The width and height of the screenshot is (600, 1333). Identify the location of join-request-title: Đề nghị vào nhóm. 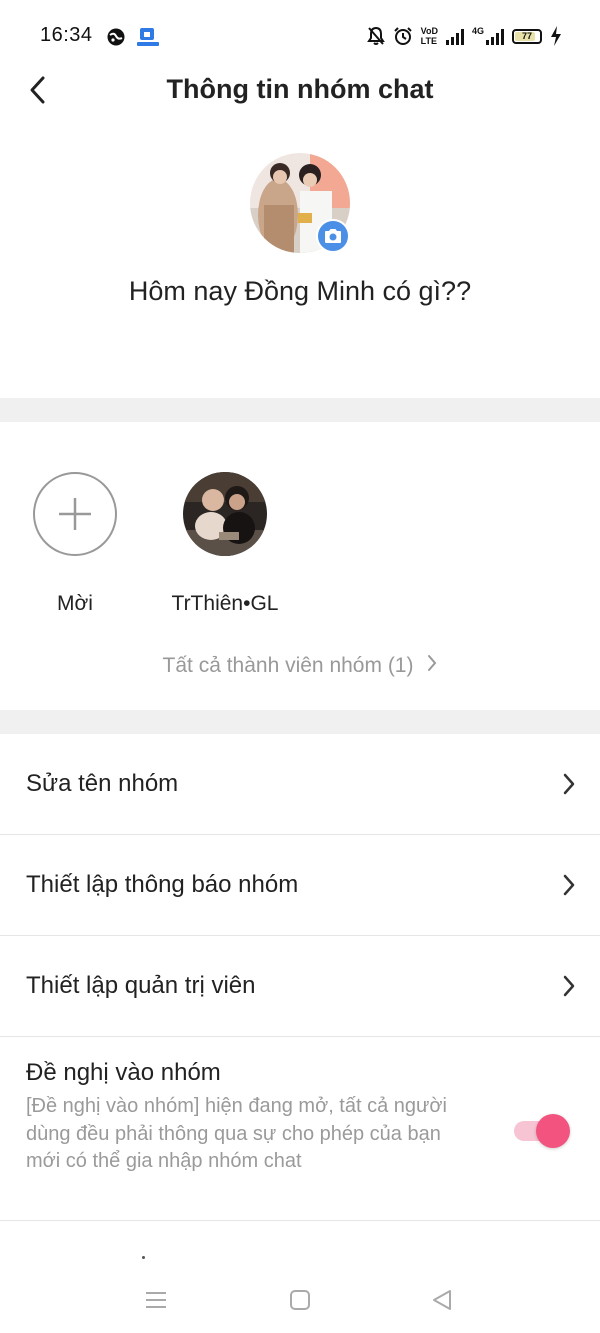
(123, 1072).